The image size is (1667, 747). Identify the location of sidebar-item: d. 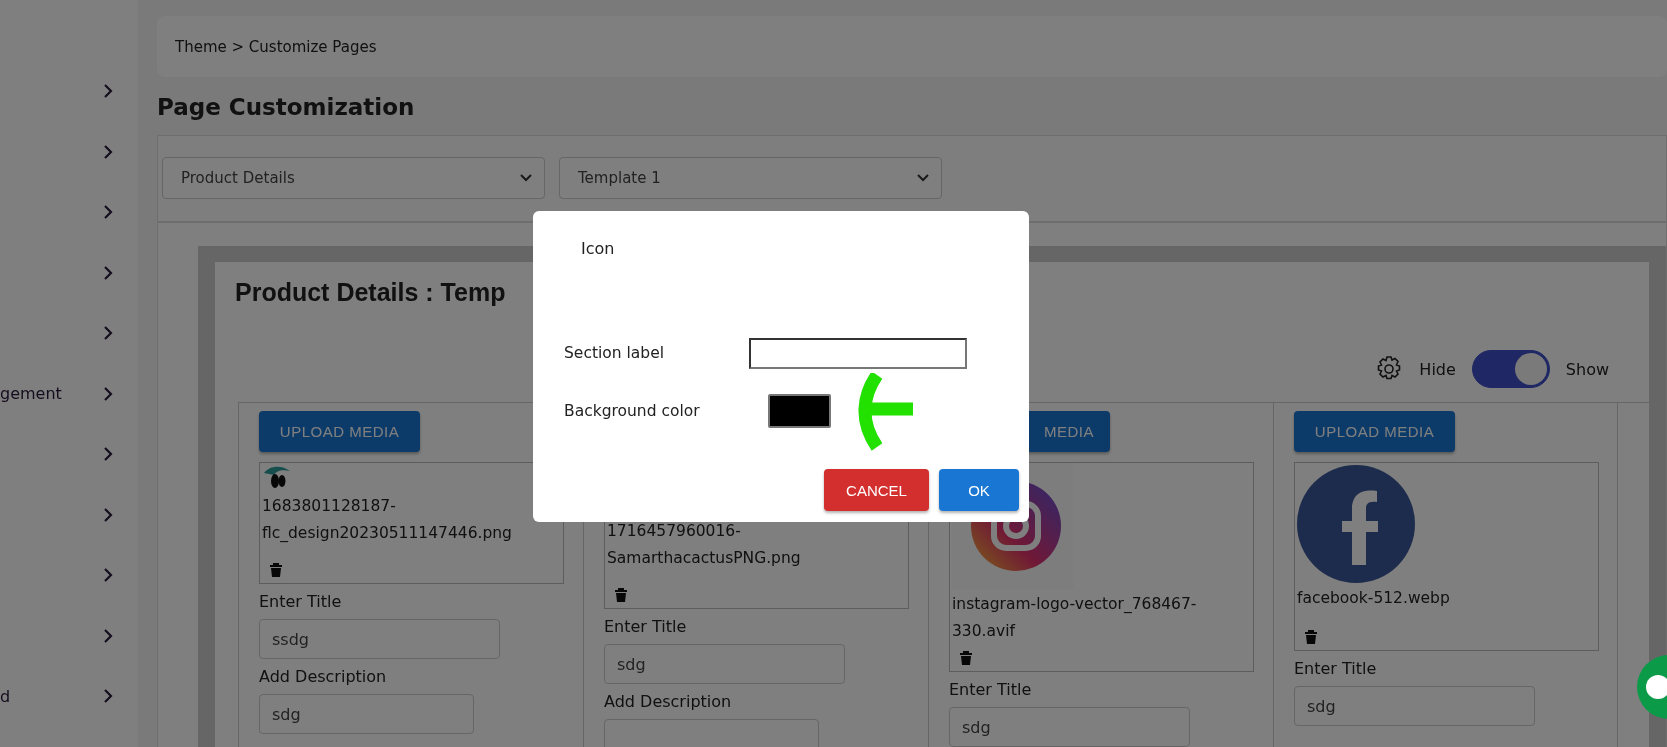
(5, 696).